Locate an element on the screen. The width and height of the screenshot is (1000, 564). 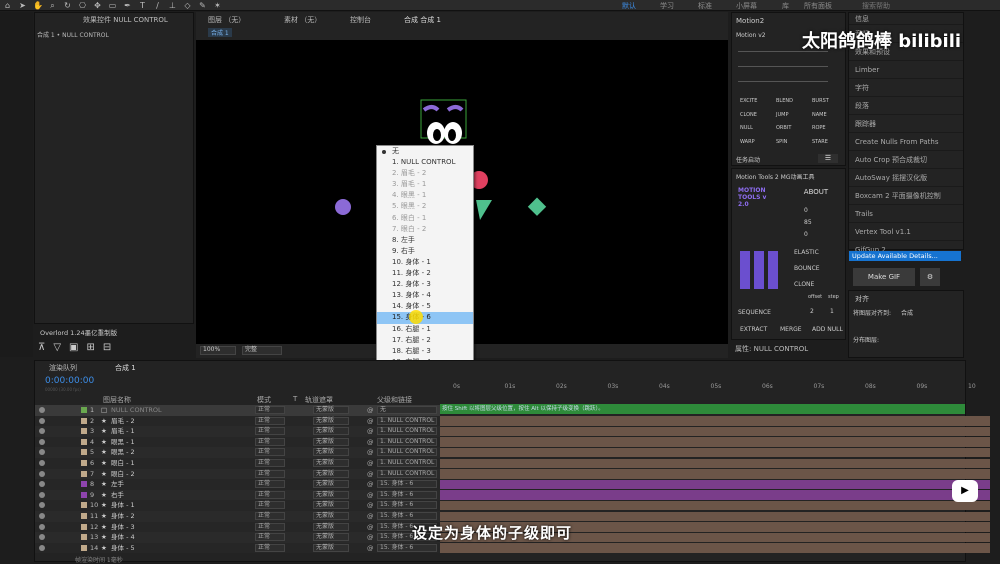
slider-value-1: 0 is located at coordinates (806, 210).